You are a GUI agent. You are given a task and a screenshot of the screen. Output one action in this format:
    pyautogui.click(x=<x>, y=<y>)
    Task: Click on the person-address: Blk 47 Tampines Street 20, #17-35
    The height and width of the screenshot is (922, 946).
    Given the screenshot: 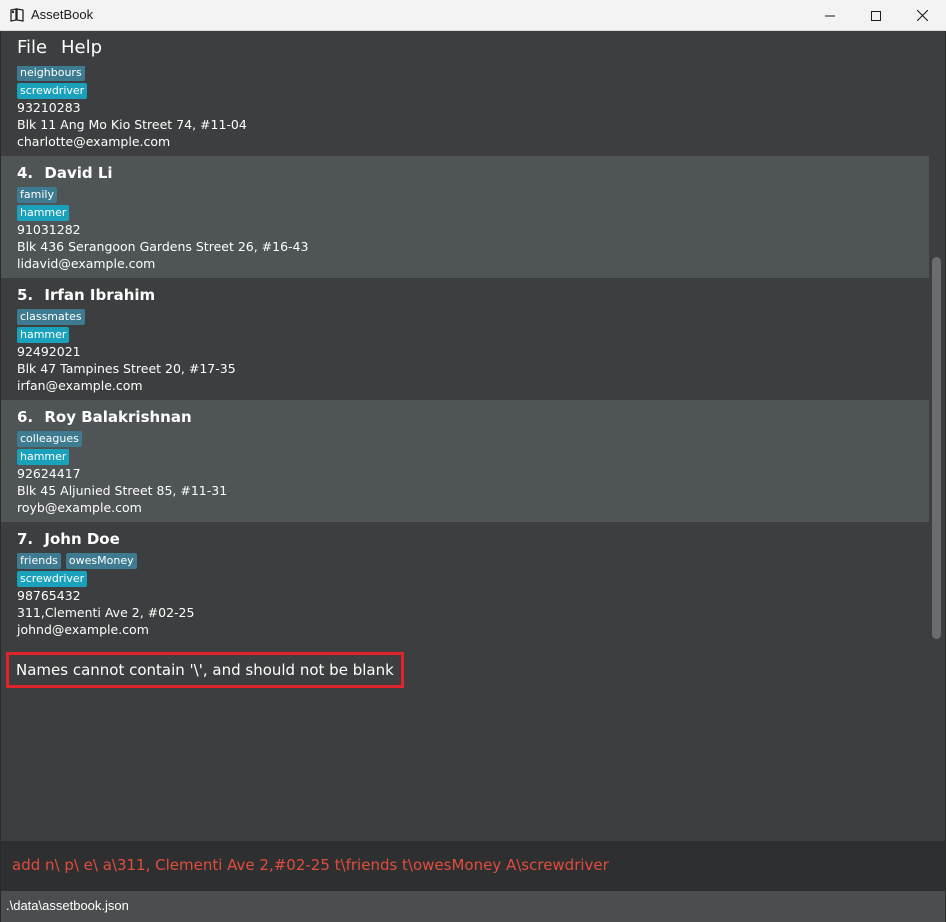 What is the action you would take?
    pyautogui.click(x=126, y=368)
    